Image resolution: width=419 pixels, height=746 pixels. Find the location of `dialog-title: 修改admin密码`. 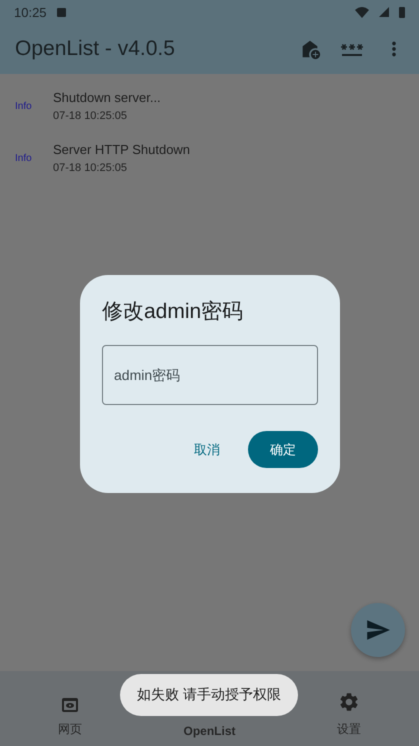

dialog-title: 修改admin密码 is located at coordinates (173, 312).